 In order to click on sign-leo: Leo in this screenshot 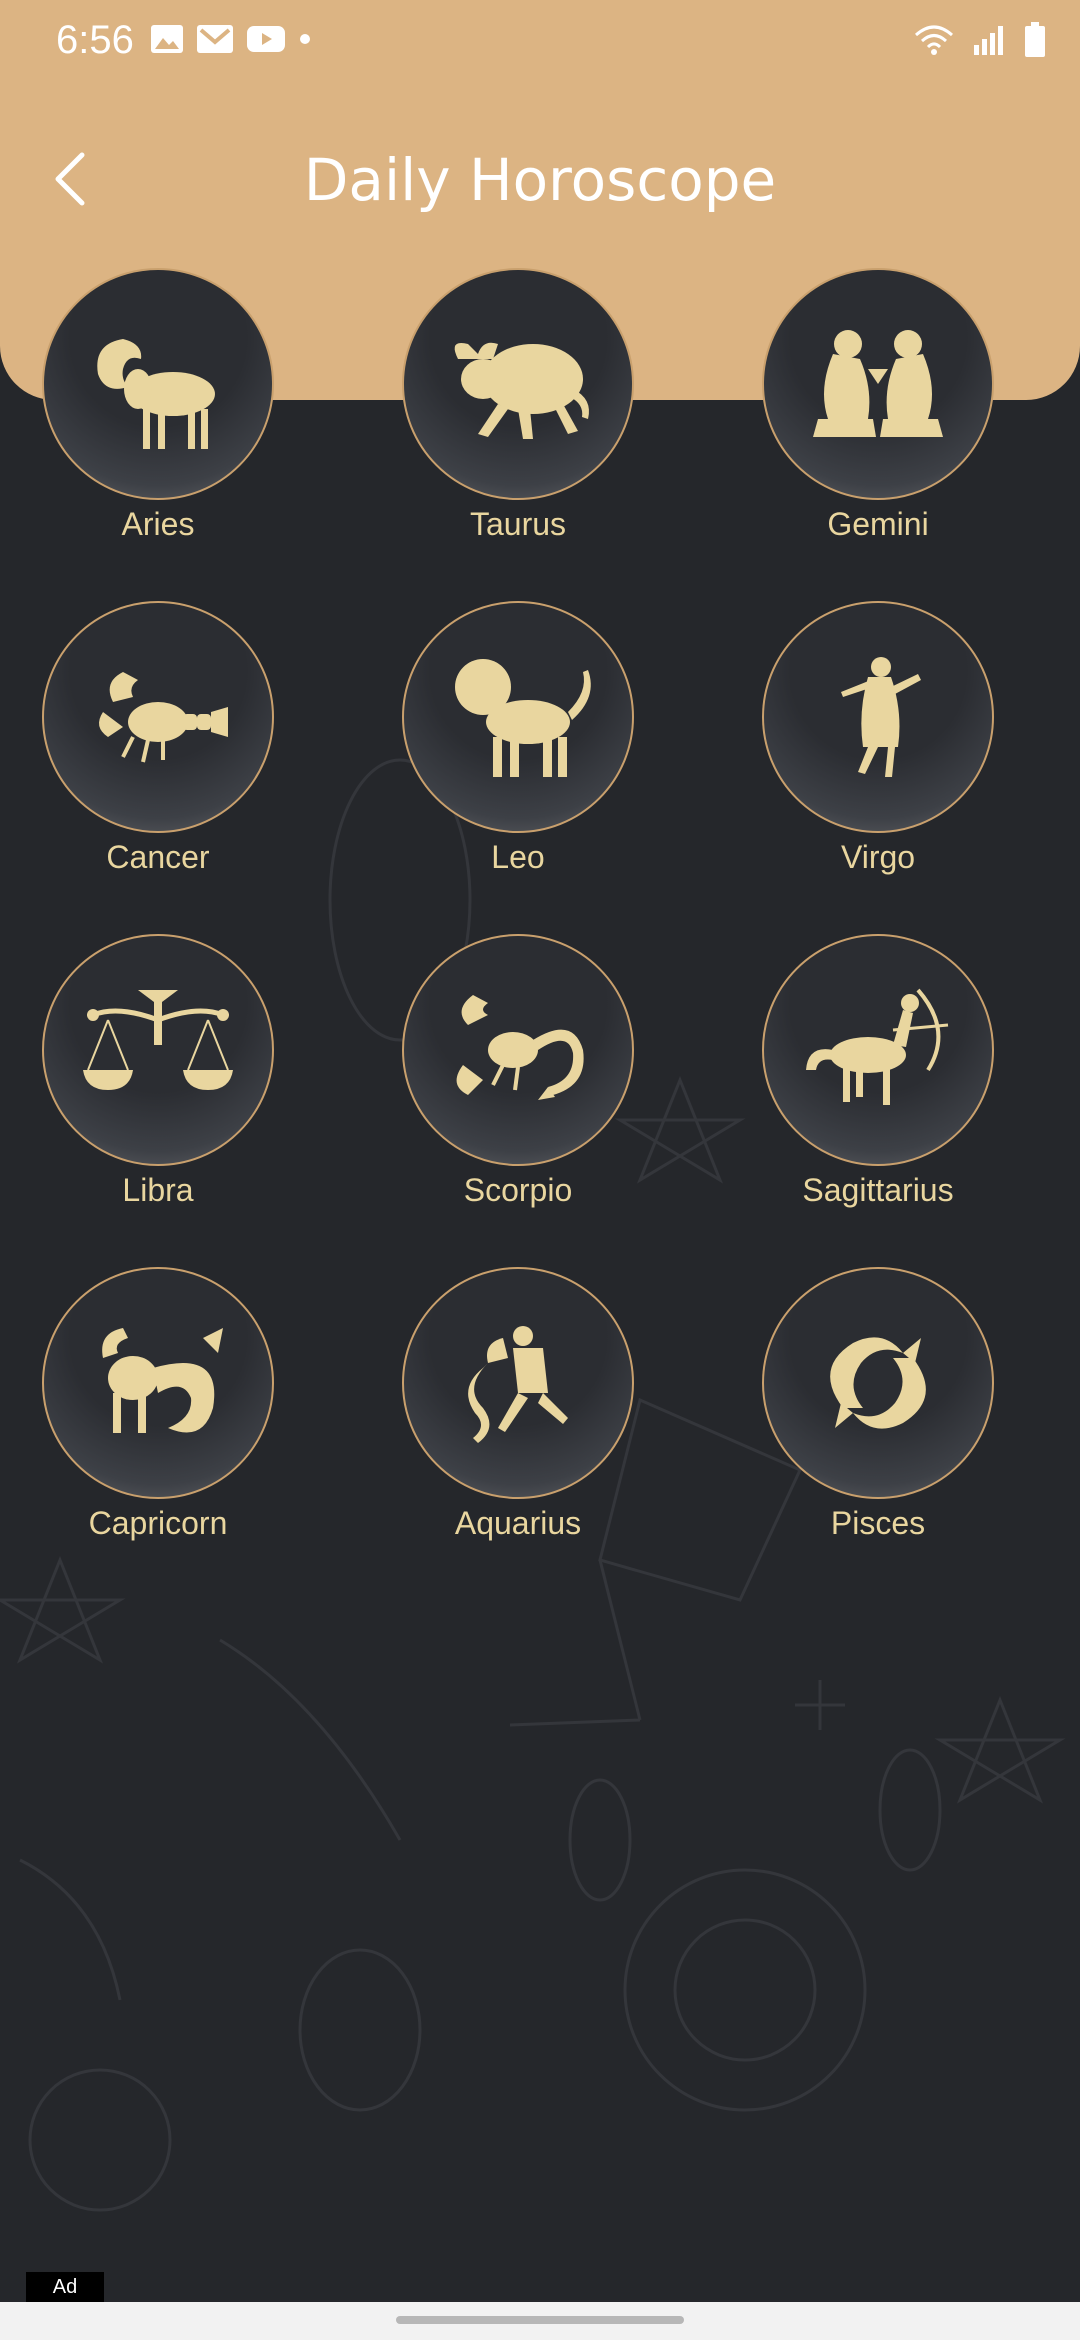, I will do `click(518, 746)`.